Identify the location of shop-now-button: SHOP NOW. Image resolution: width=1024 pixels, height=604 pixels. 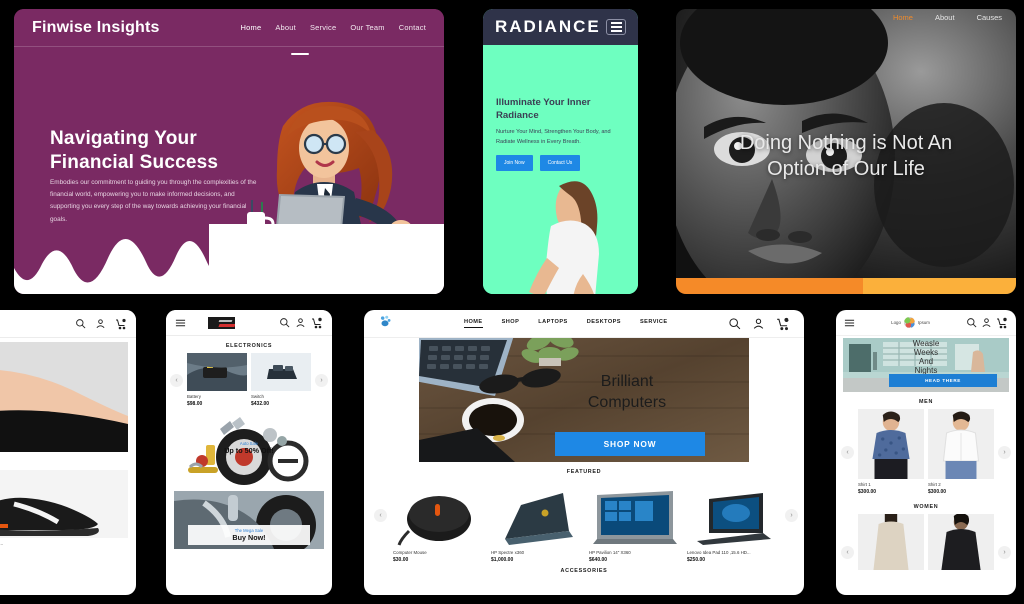
(630, 444).